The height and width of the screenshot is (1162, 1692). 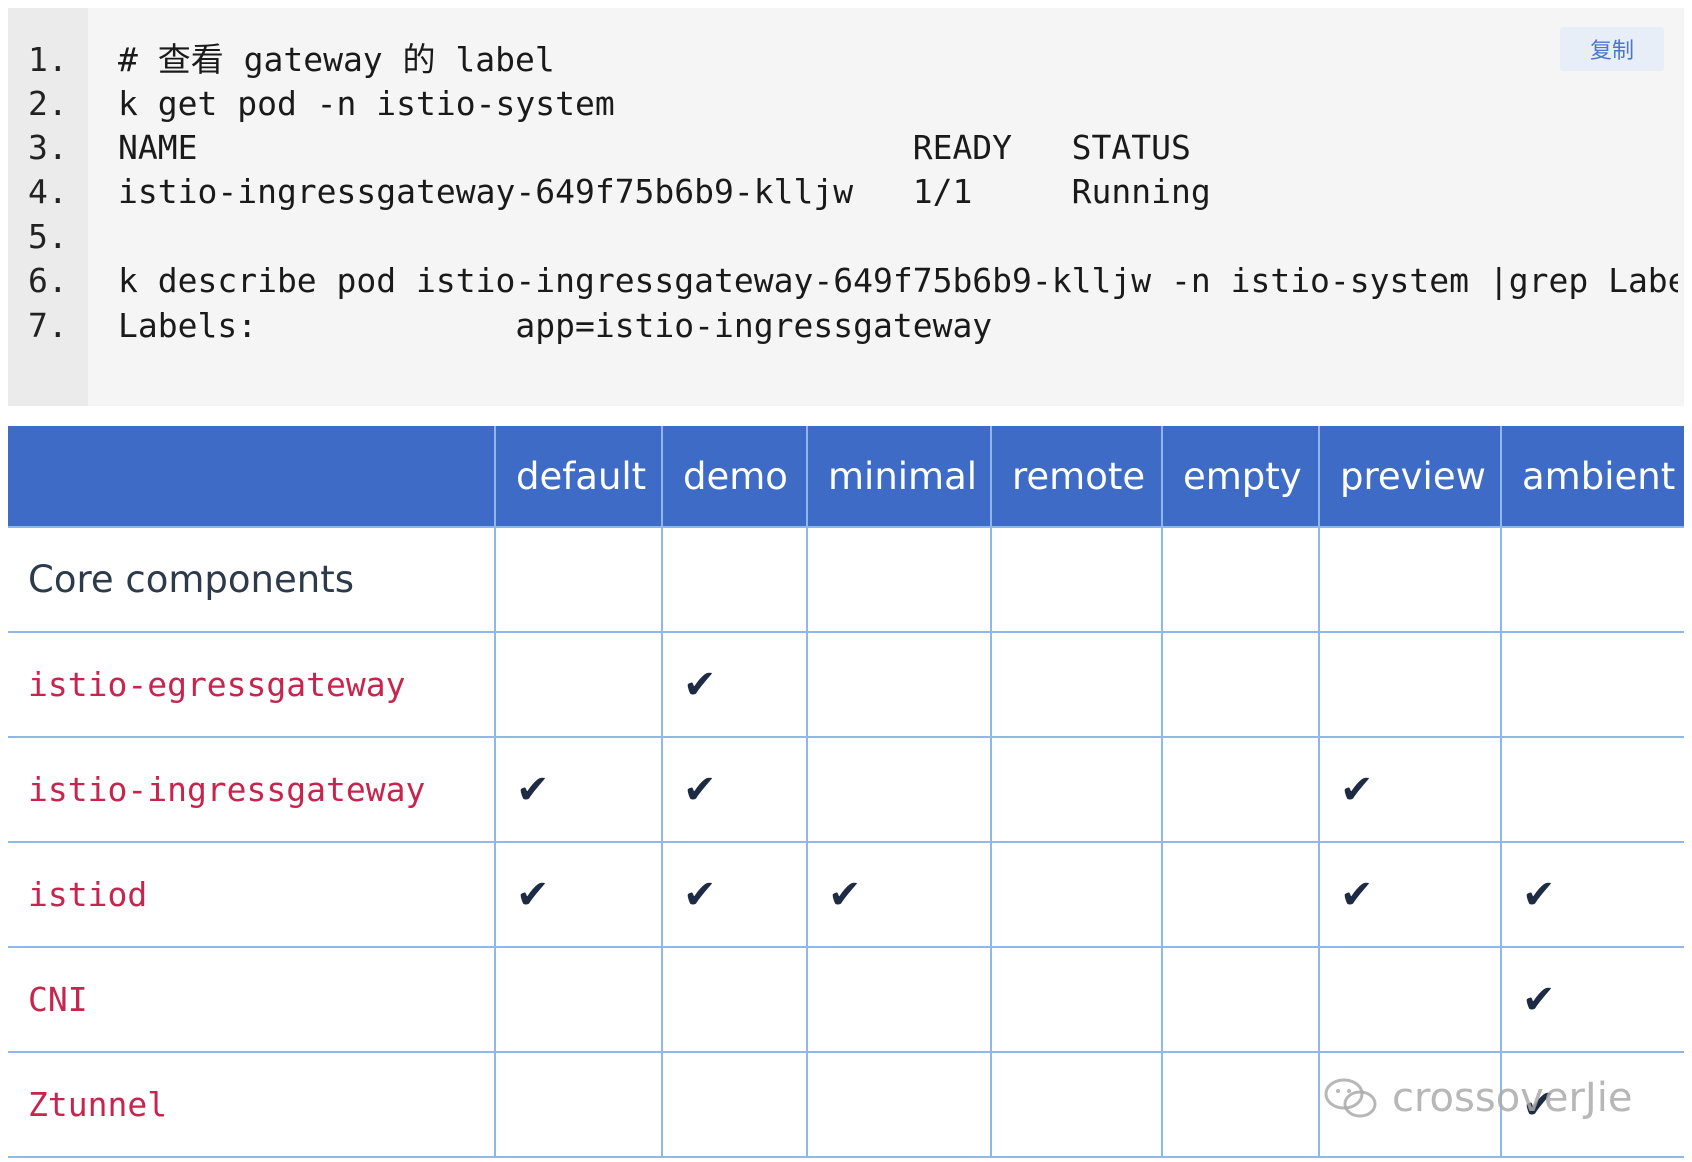 I want to click on line-number: 6., so click(x=48, y=280).